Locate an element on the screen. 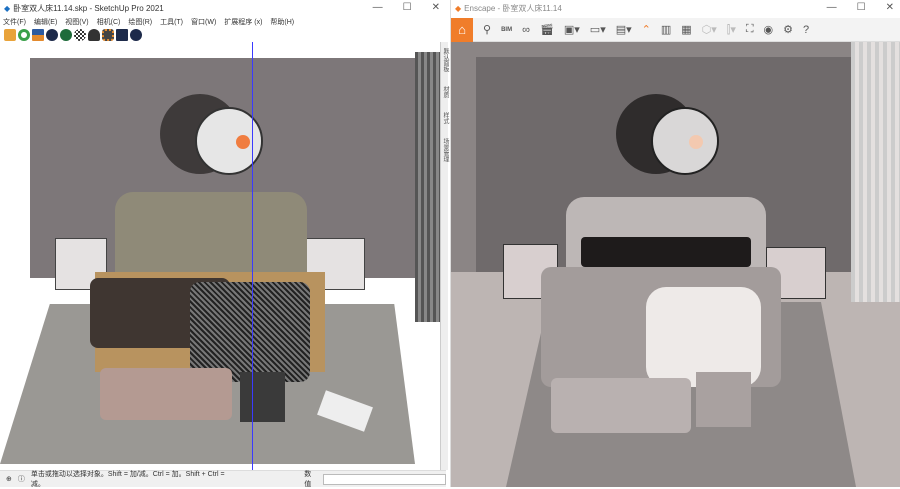  mail-icon is located at coordinates (122, 35).